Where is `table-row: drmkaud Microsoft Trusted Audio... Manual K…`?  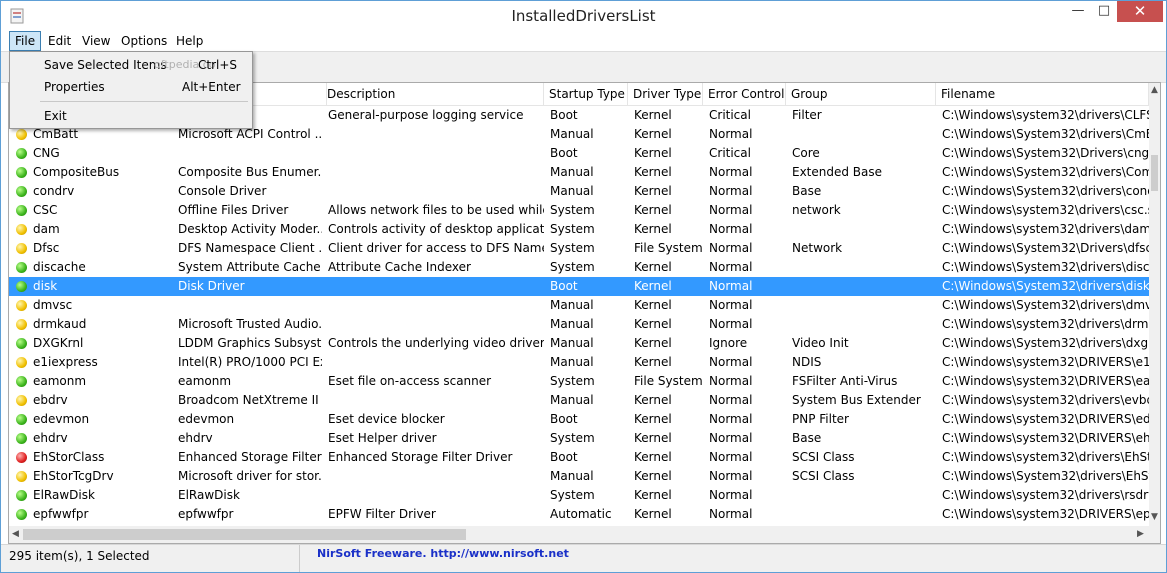 table-row: drmkaud Microsoft Trusted Audio... Manual K… is located at coordinates (579, 324).